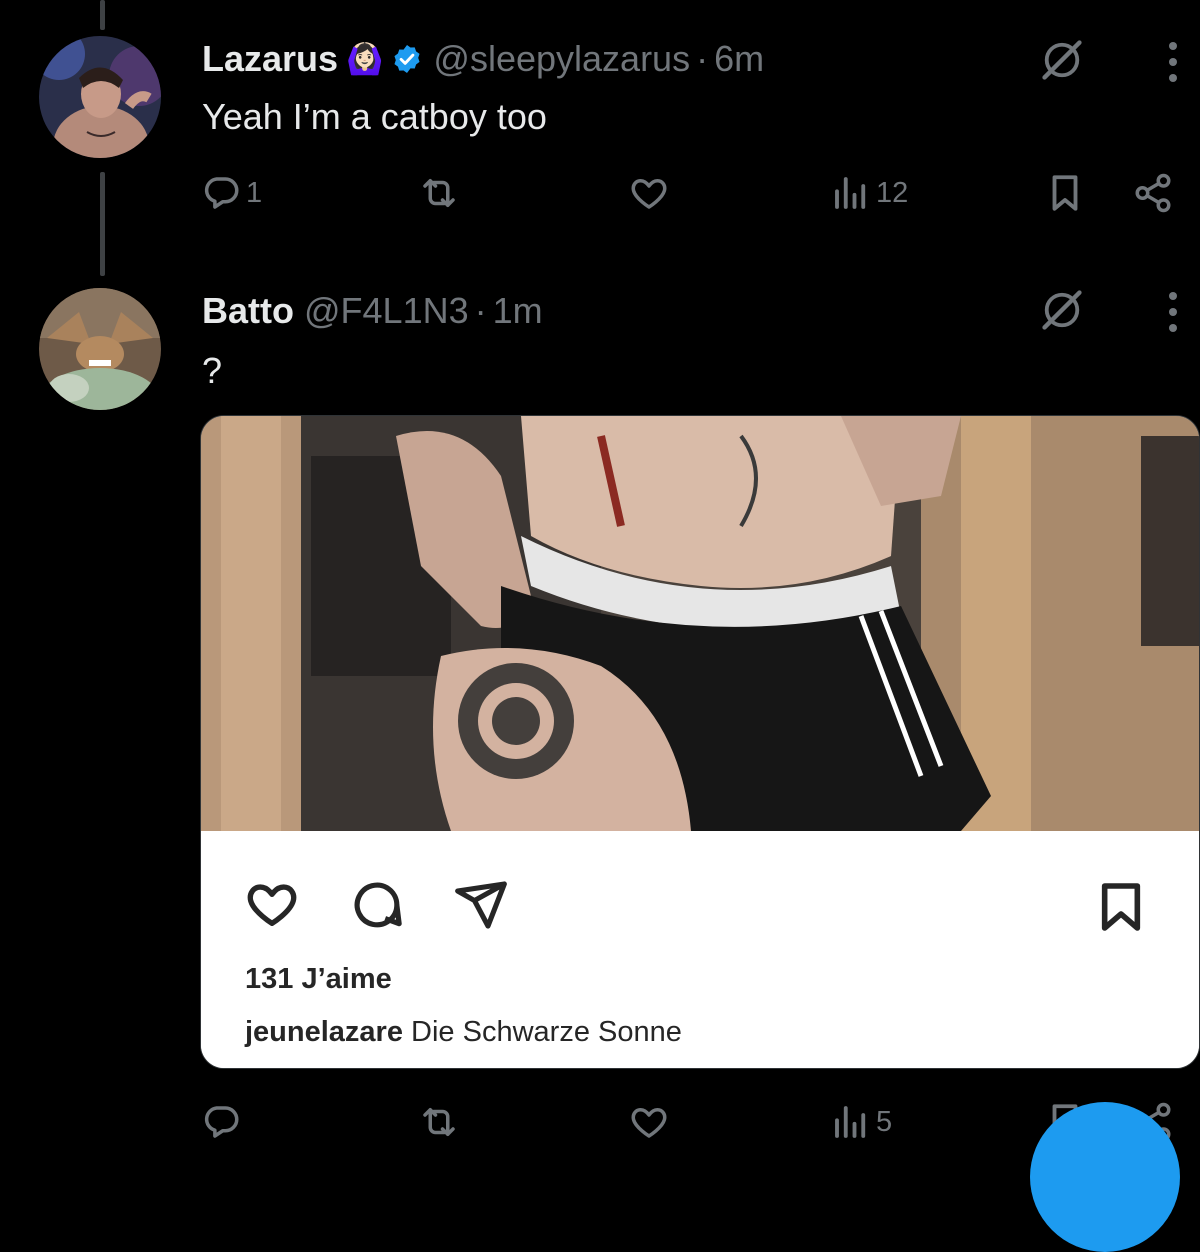 The height and width of the screenshot is (1252, 1200). Describe the element at coordinates (561, 59) in the screenshot. I see `handle: @sleepylazarus` at that location.